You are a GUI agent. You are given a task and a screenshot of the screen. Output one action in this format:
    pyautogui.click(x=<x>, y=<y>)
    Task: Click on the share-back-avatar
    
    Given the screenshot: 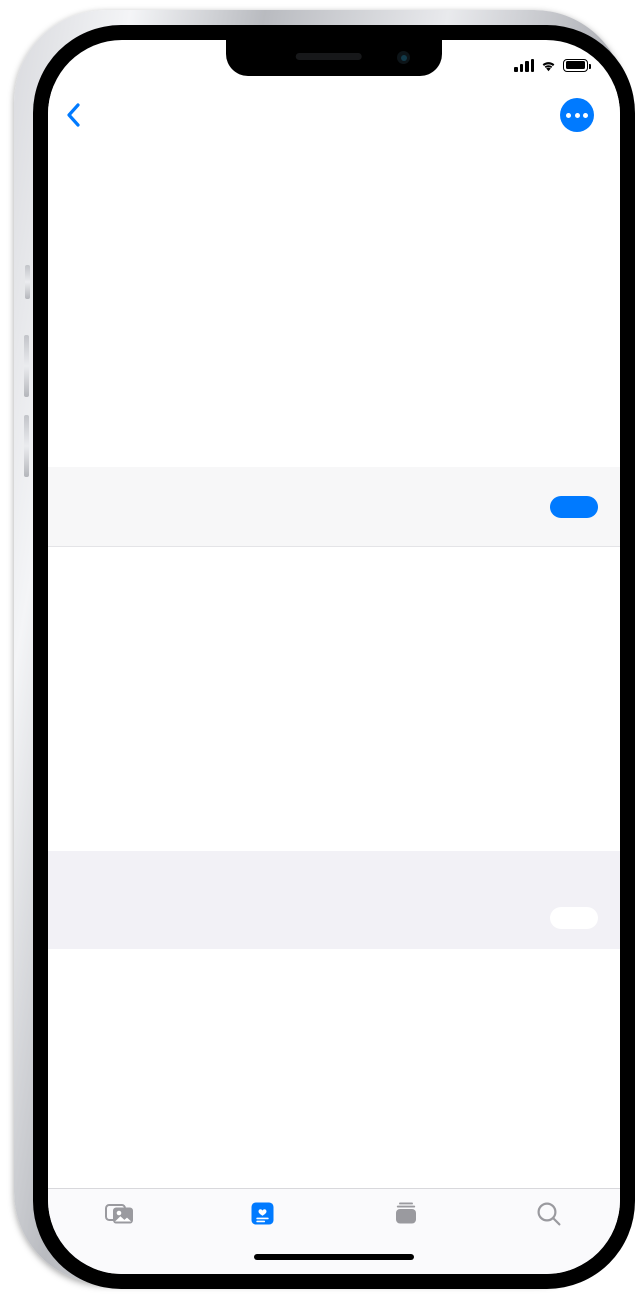 What is the action you would take?
    pyautogui.click(x=105, y=918)
    